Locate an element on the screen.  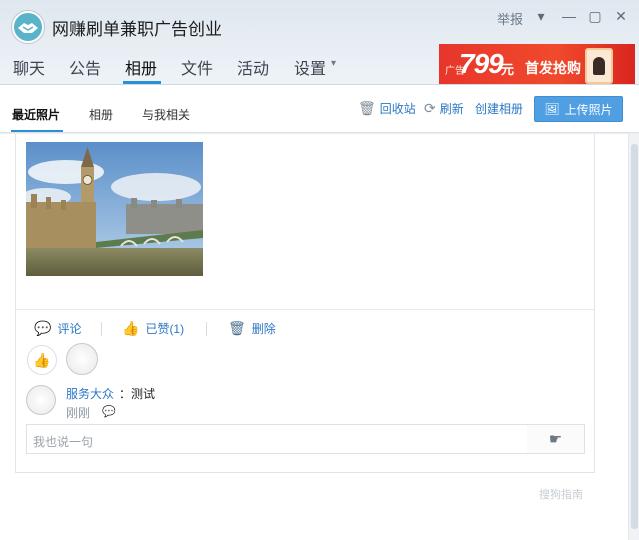
tab-chat: 聊天 is located at coordinates (29, 67).